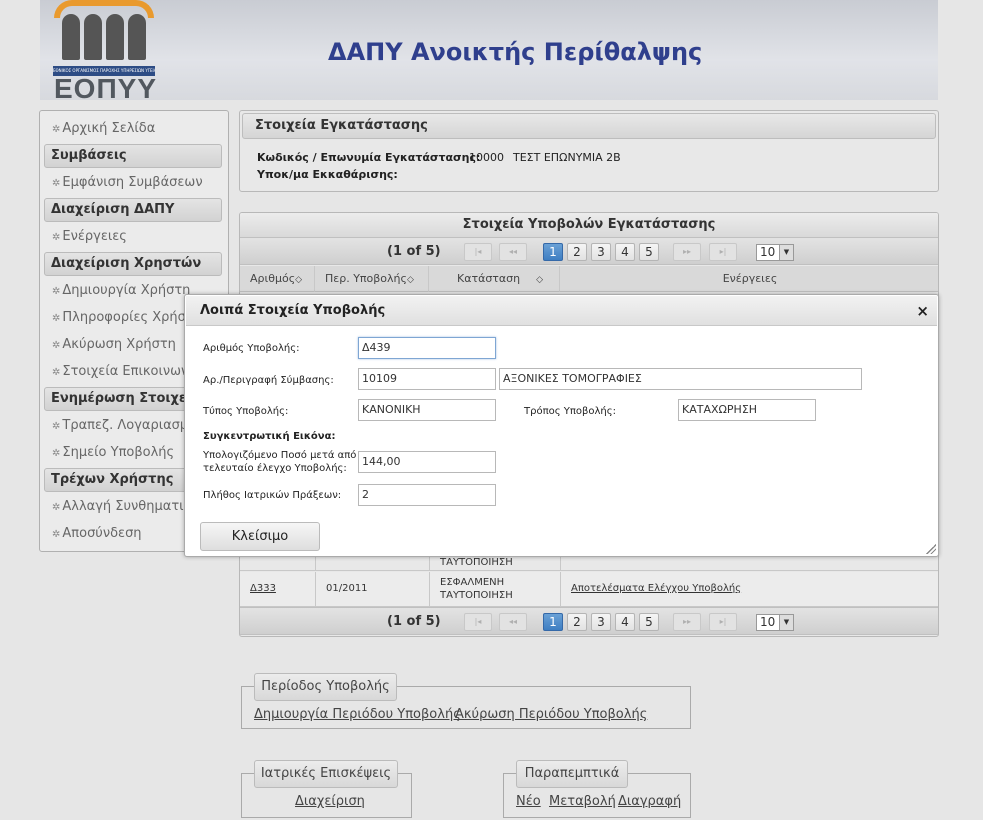 This screenshot has width=983, height=820. Describe the element at coordinates (326, 774) in the screenshot. I see `visits-legend: Ιατρικές Επισκέψεις` at that location.